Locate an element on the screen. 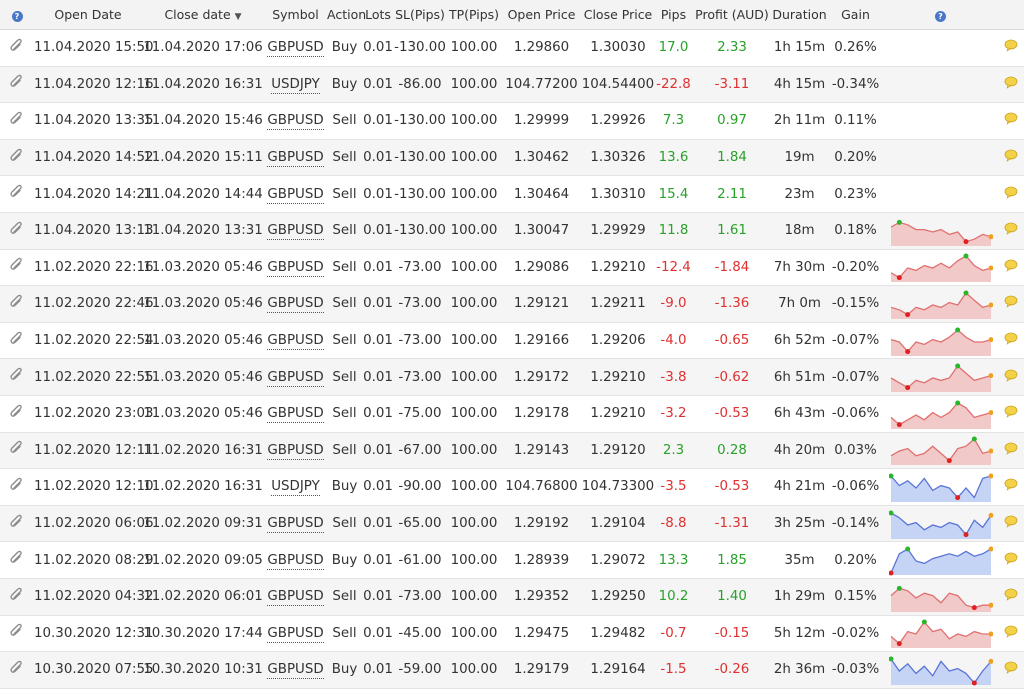 The image size is (1024, 689). header-close-price: Close Price is located at coordinates (618, 15).